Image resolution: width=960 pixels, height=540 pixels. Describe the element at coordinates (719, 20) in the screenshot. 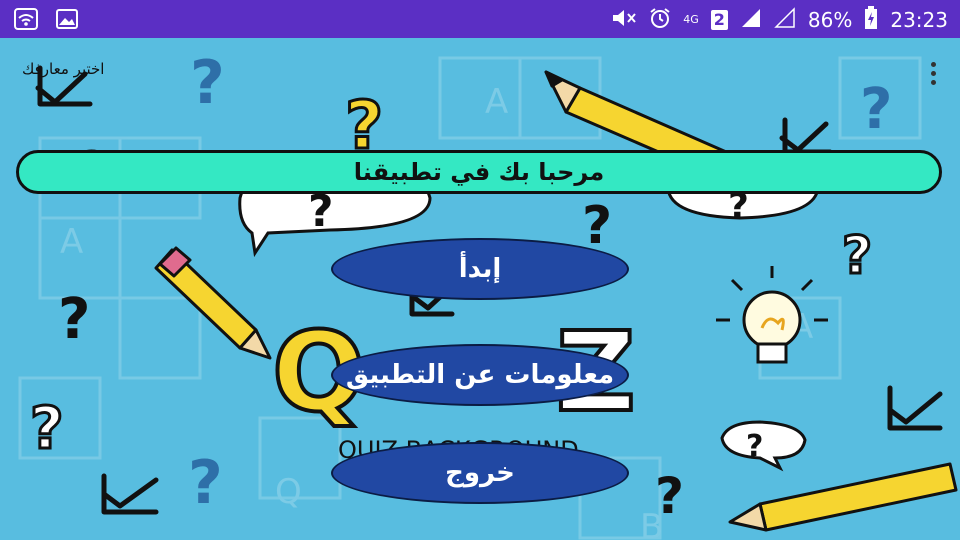

I see `sim-slot-badge: 2` at that location.